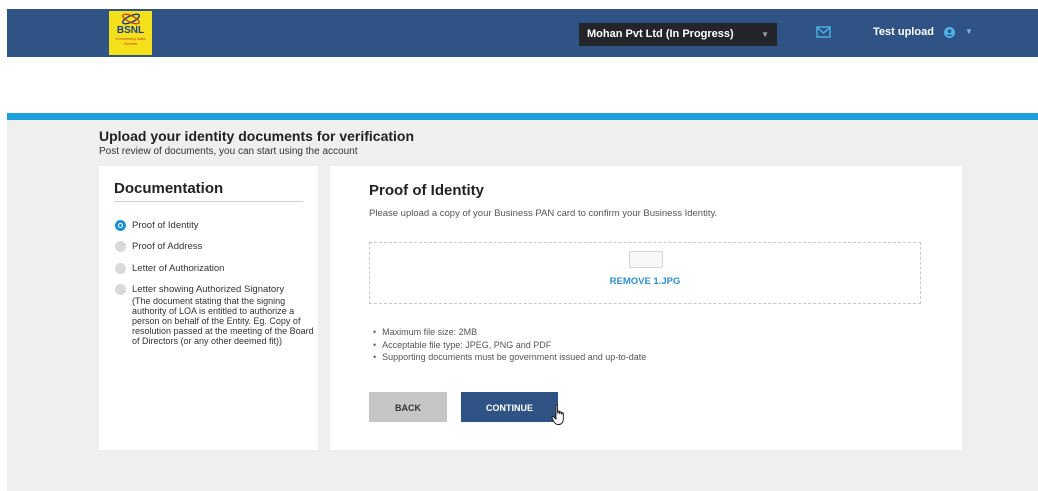 The width and height of the screenshot is (1038, 491). I want to click on continue-button: CONTINUE, so click(509, 407).